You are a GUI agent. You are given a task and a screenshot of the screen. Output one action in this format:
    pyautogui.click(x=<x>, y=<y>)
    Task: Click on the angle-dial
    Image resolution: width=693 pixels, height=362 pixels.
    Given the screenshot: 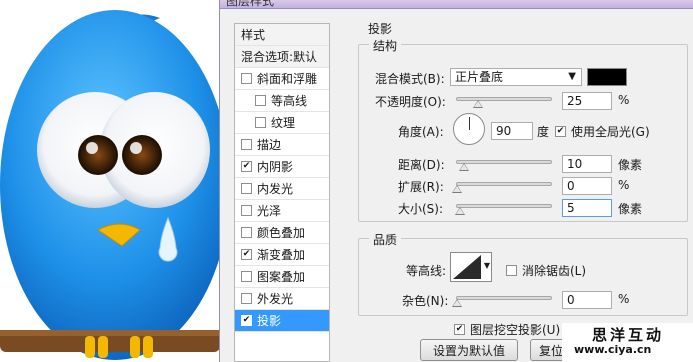 What is the action you would take?
    pyautogui.click(x=469, y=129)
    